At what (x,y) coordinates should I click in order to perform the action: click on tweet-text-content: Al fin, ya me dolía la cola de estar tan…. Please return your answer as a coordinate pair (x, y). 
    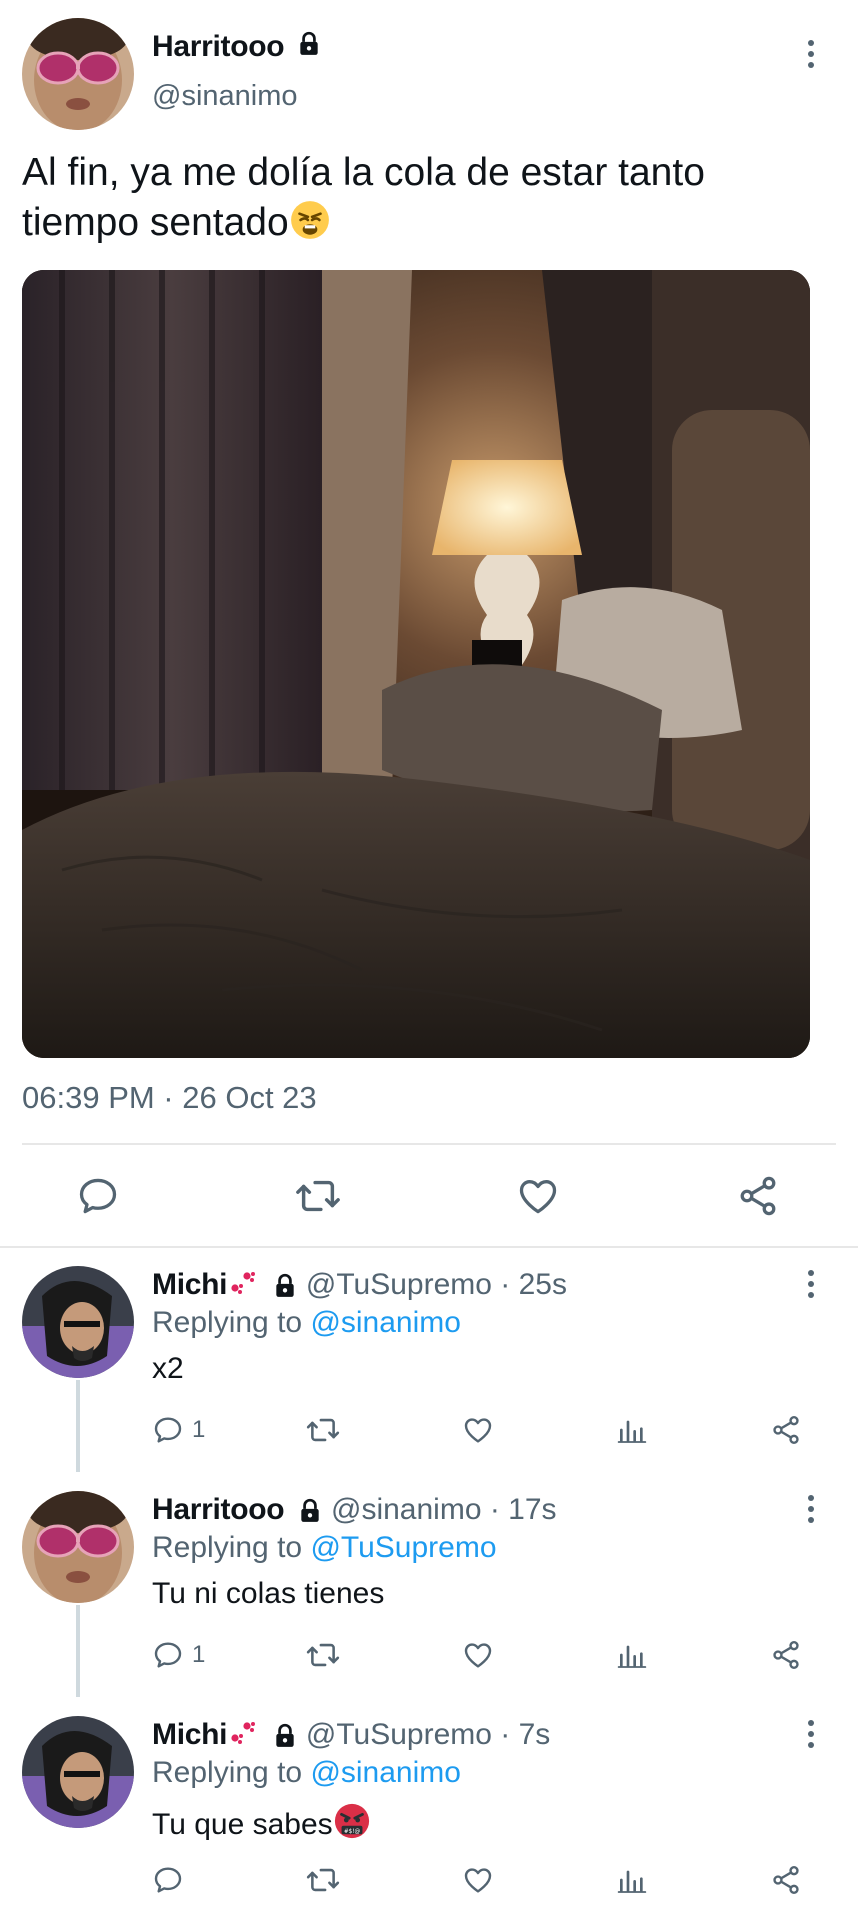
    Looking at the image, I should click on (363, 197).